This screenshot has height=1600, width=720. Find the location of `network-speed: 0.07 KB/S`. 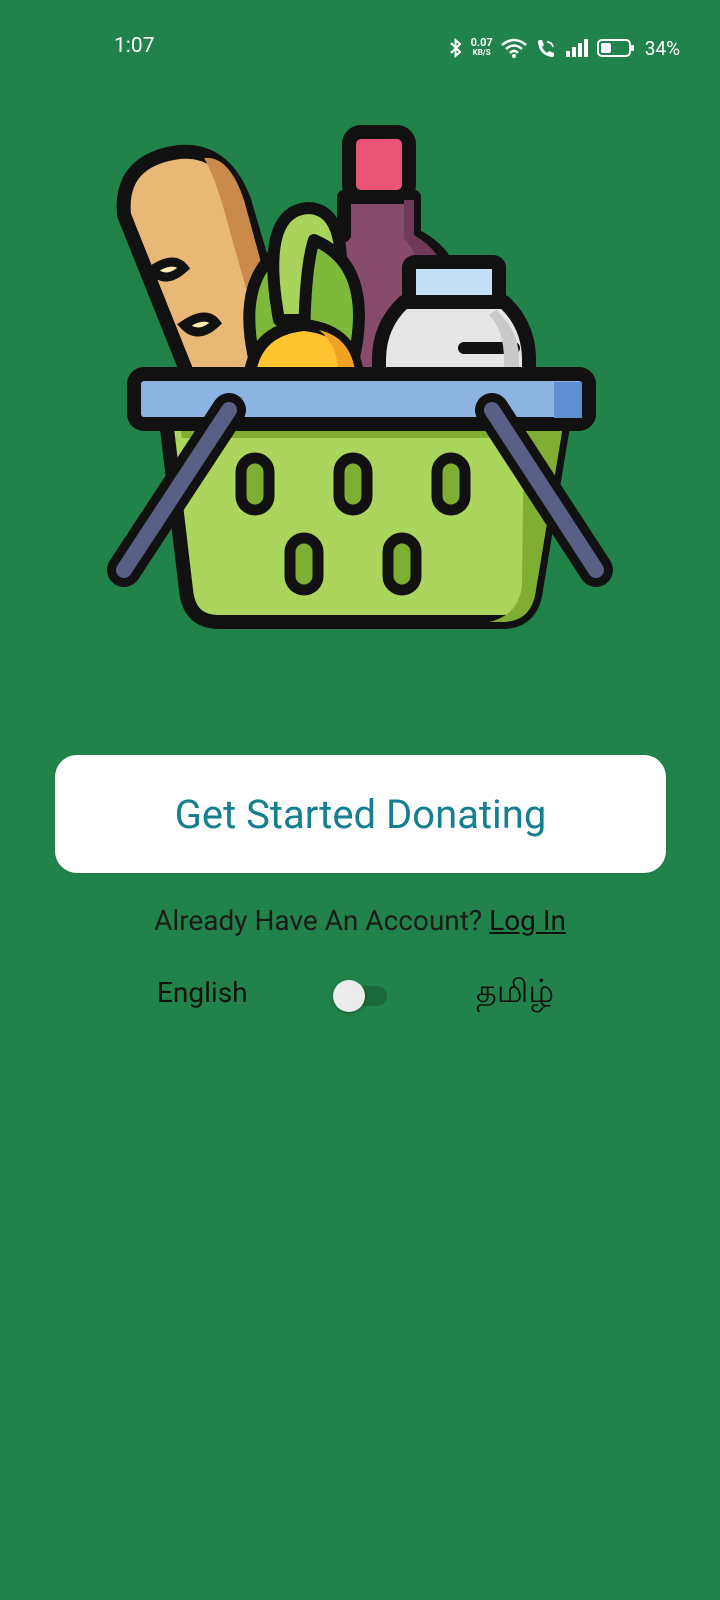

network-speed: 0.07 KB/S is located at coordinates (481, 47).